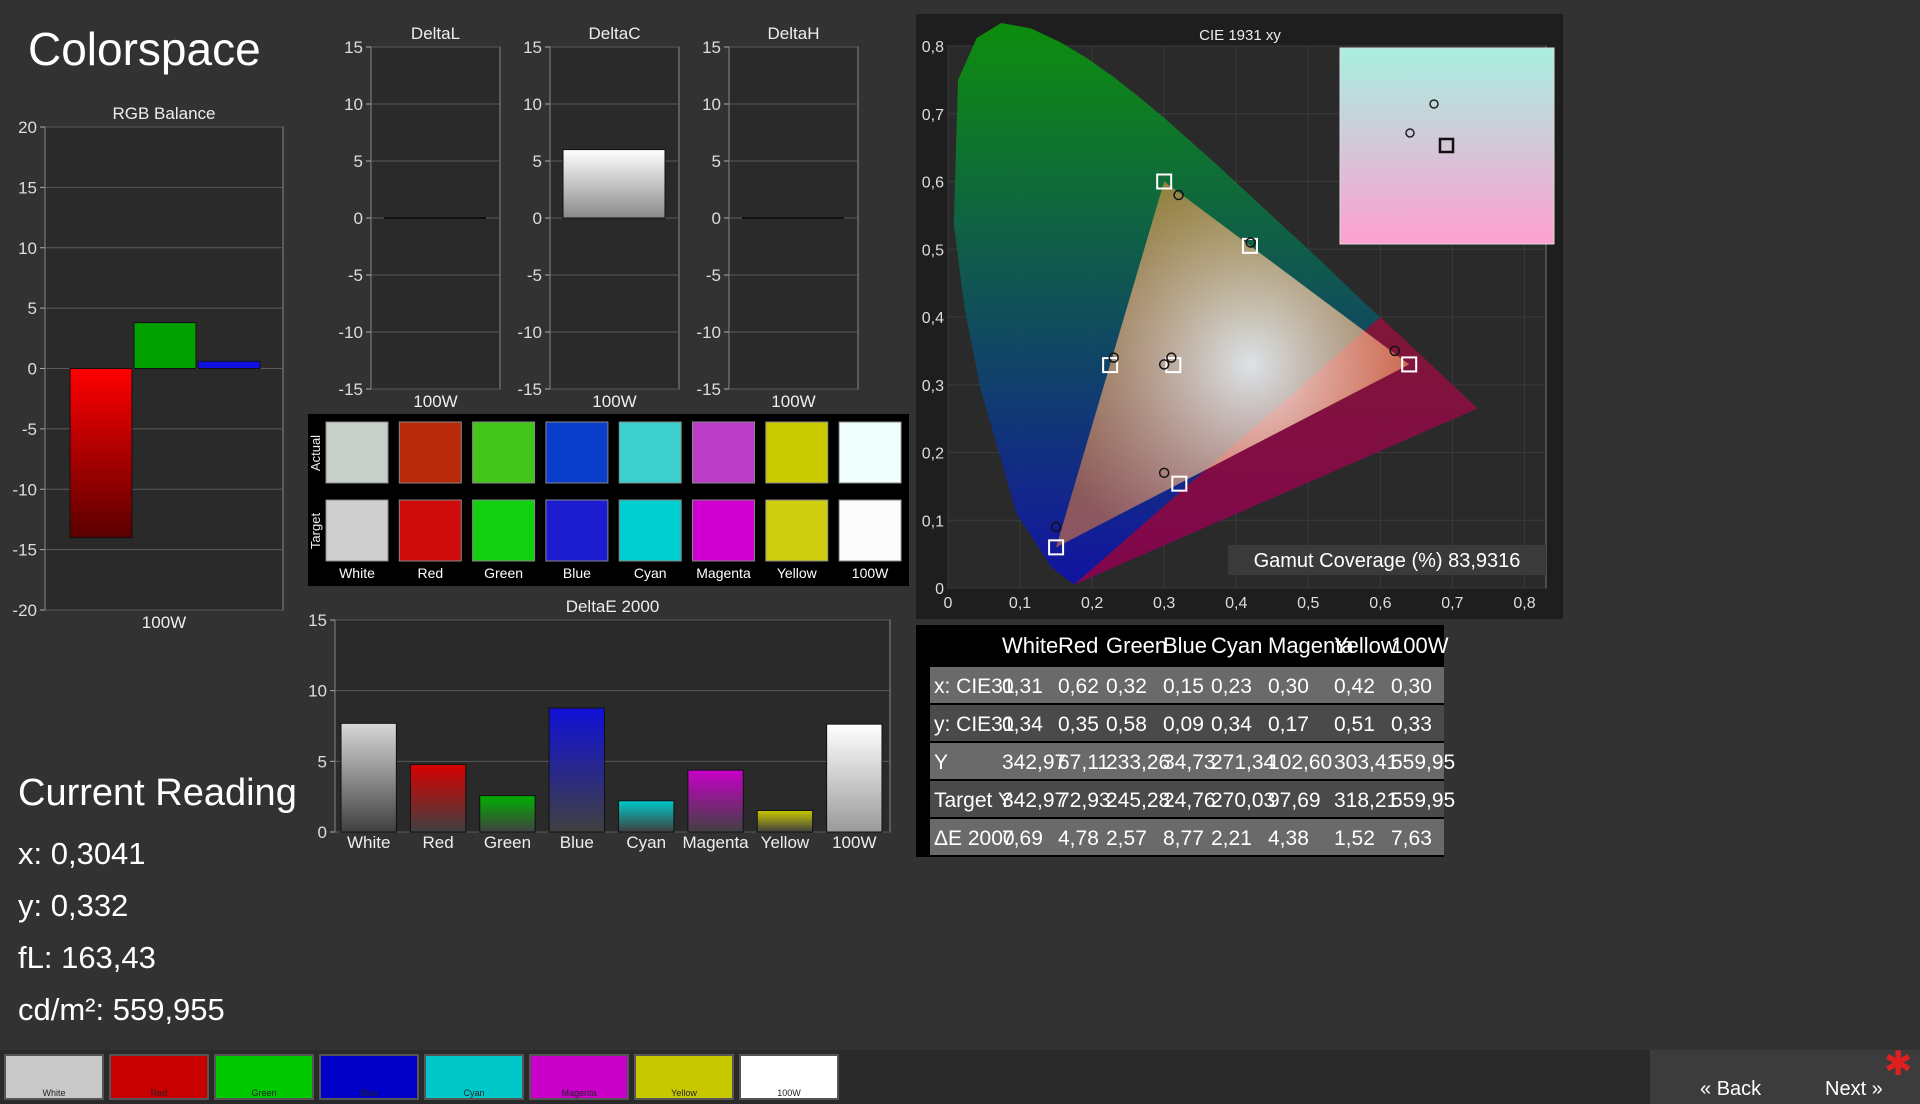  I want to click on chart-title: DeltaC, so click(615, 33).